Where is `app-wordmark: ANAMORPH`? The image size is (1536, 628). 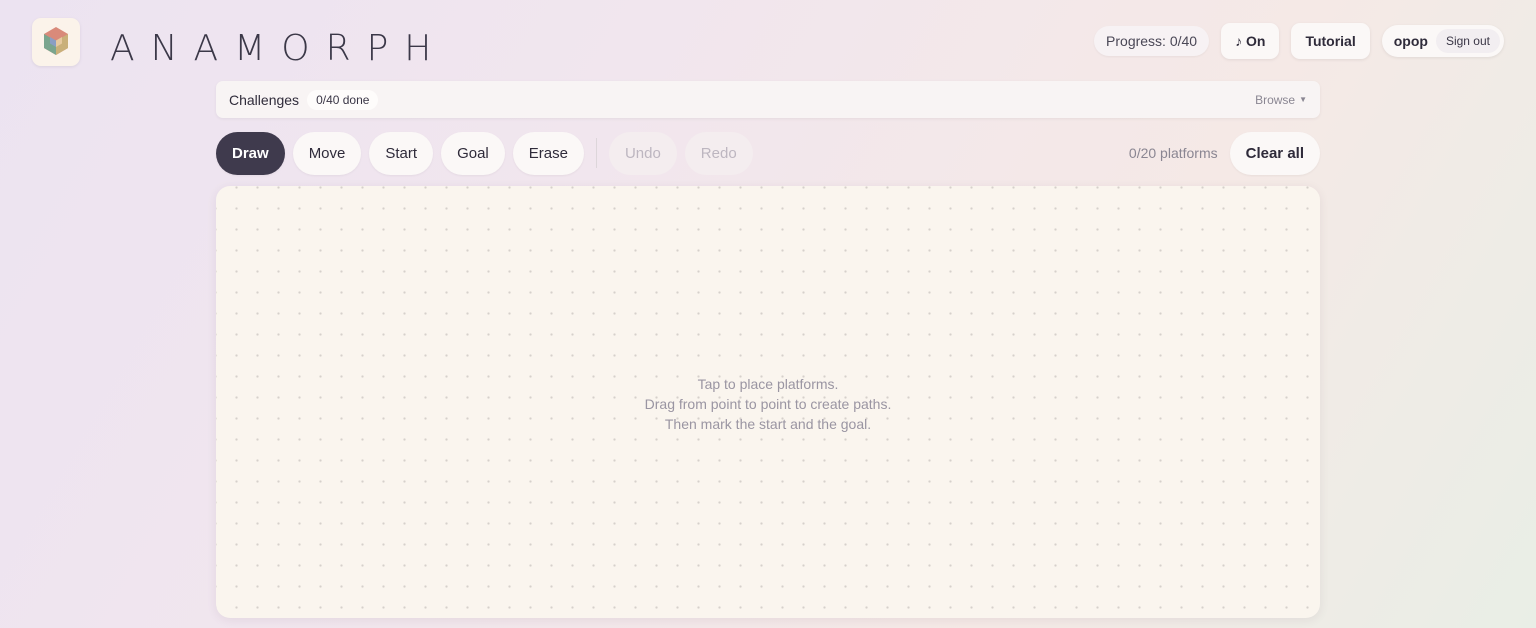
app-wordmark: ANAMORPH is located at coordinates (279, 48).